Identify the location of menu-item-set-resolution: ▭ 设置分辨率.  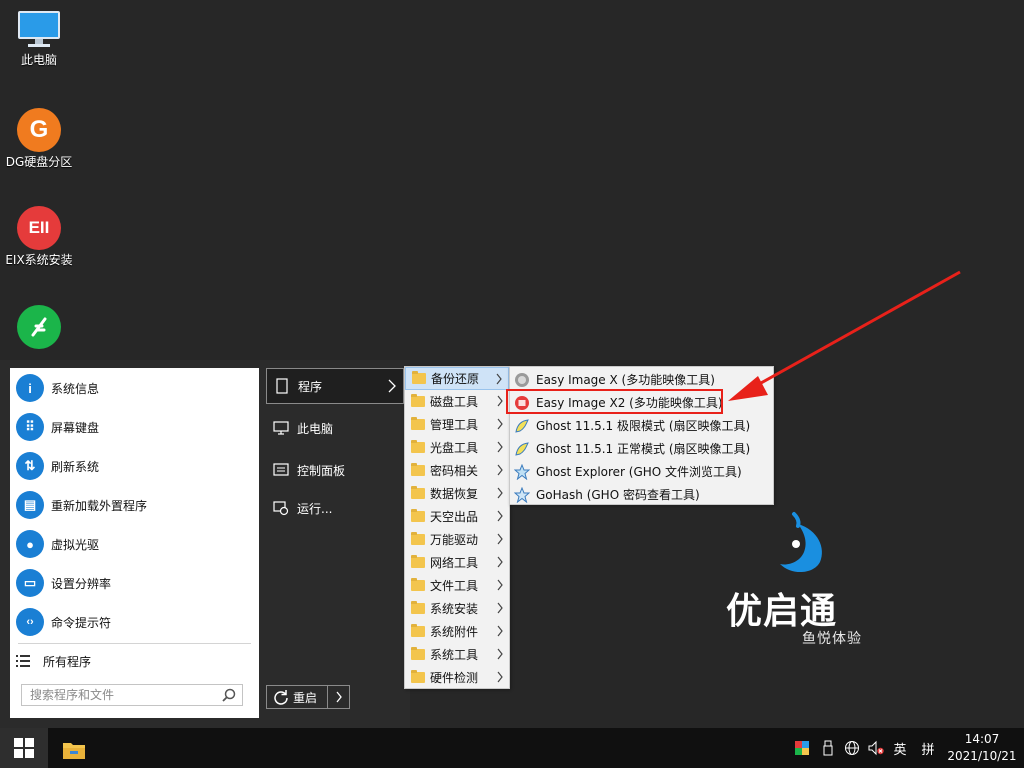
(134, 583).